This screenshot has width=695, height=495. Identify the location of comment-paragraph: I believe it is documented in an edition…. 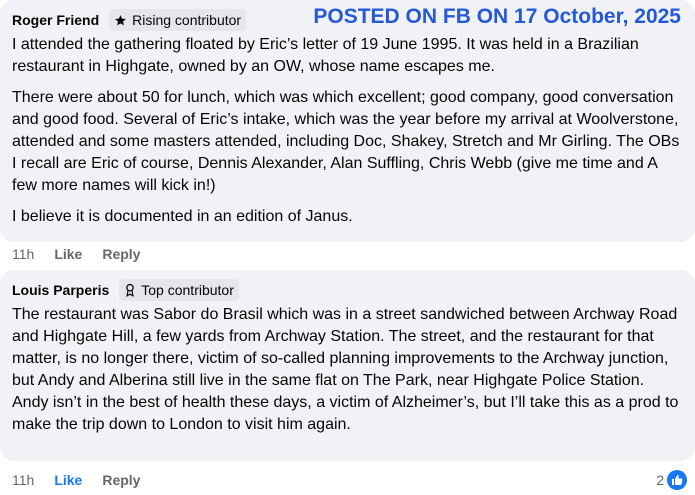
(182, 216).